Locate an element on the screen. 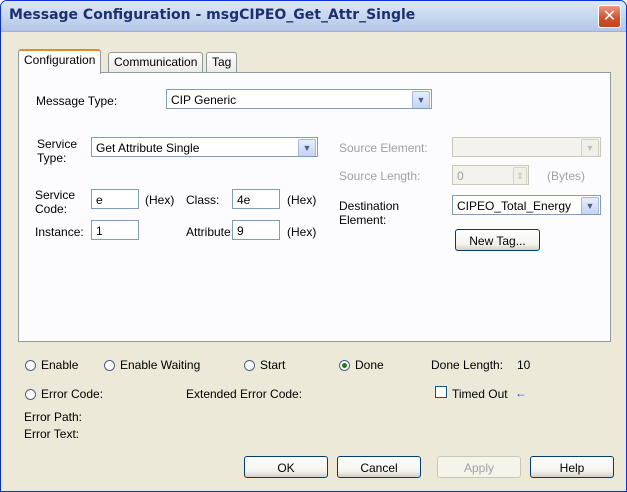 This screenshot has width=627, height=492. done-length-label: Done Length: is located at coordinates (467, 365).